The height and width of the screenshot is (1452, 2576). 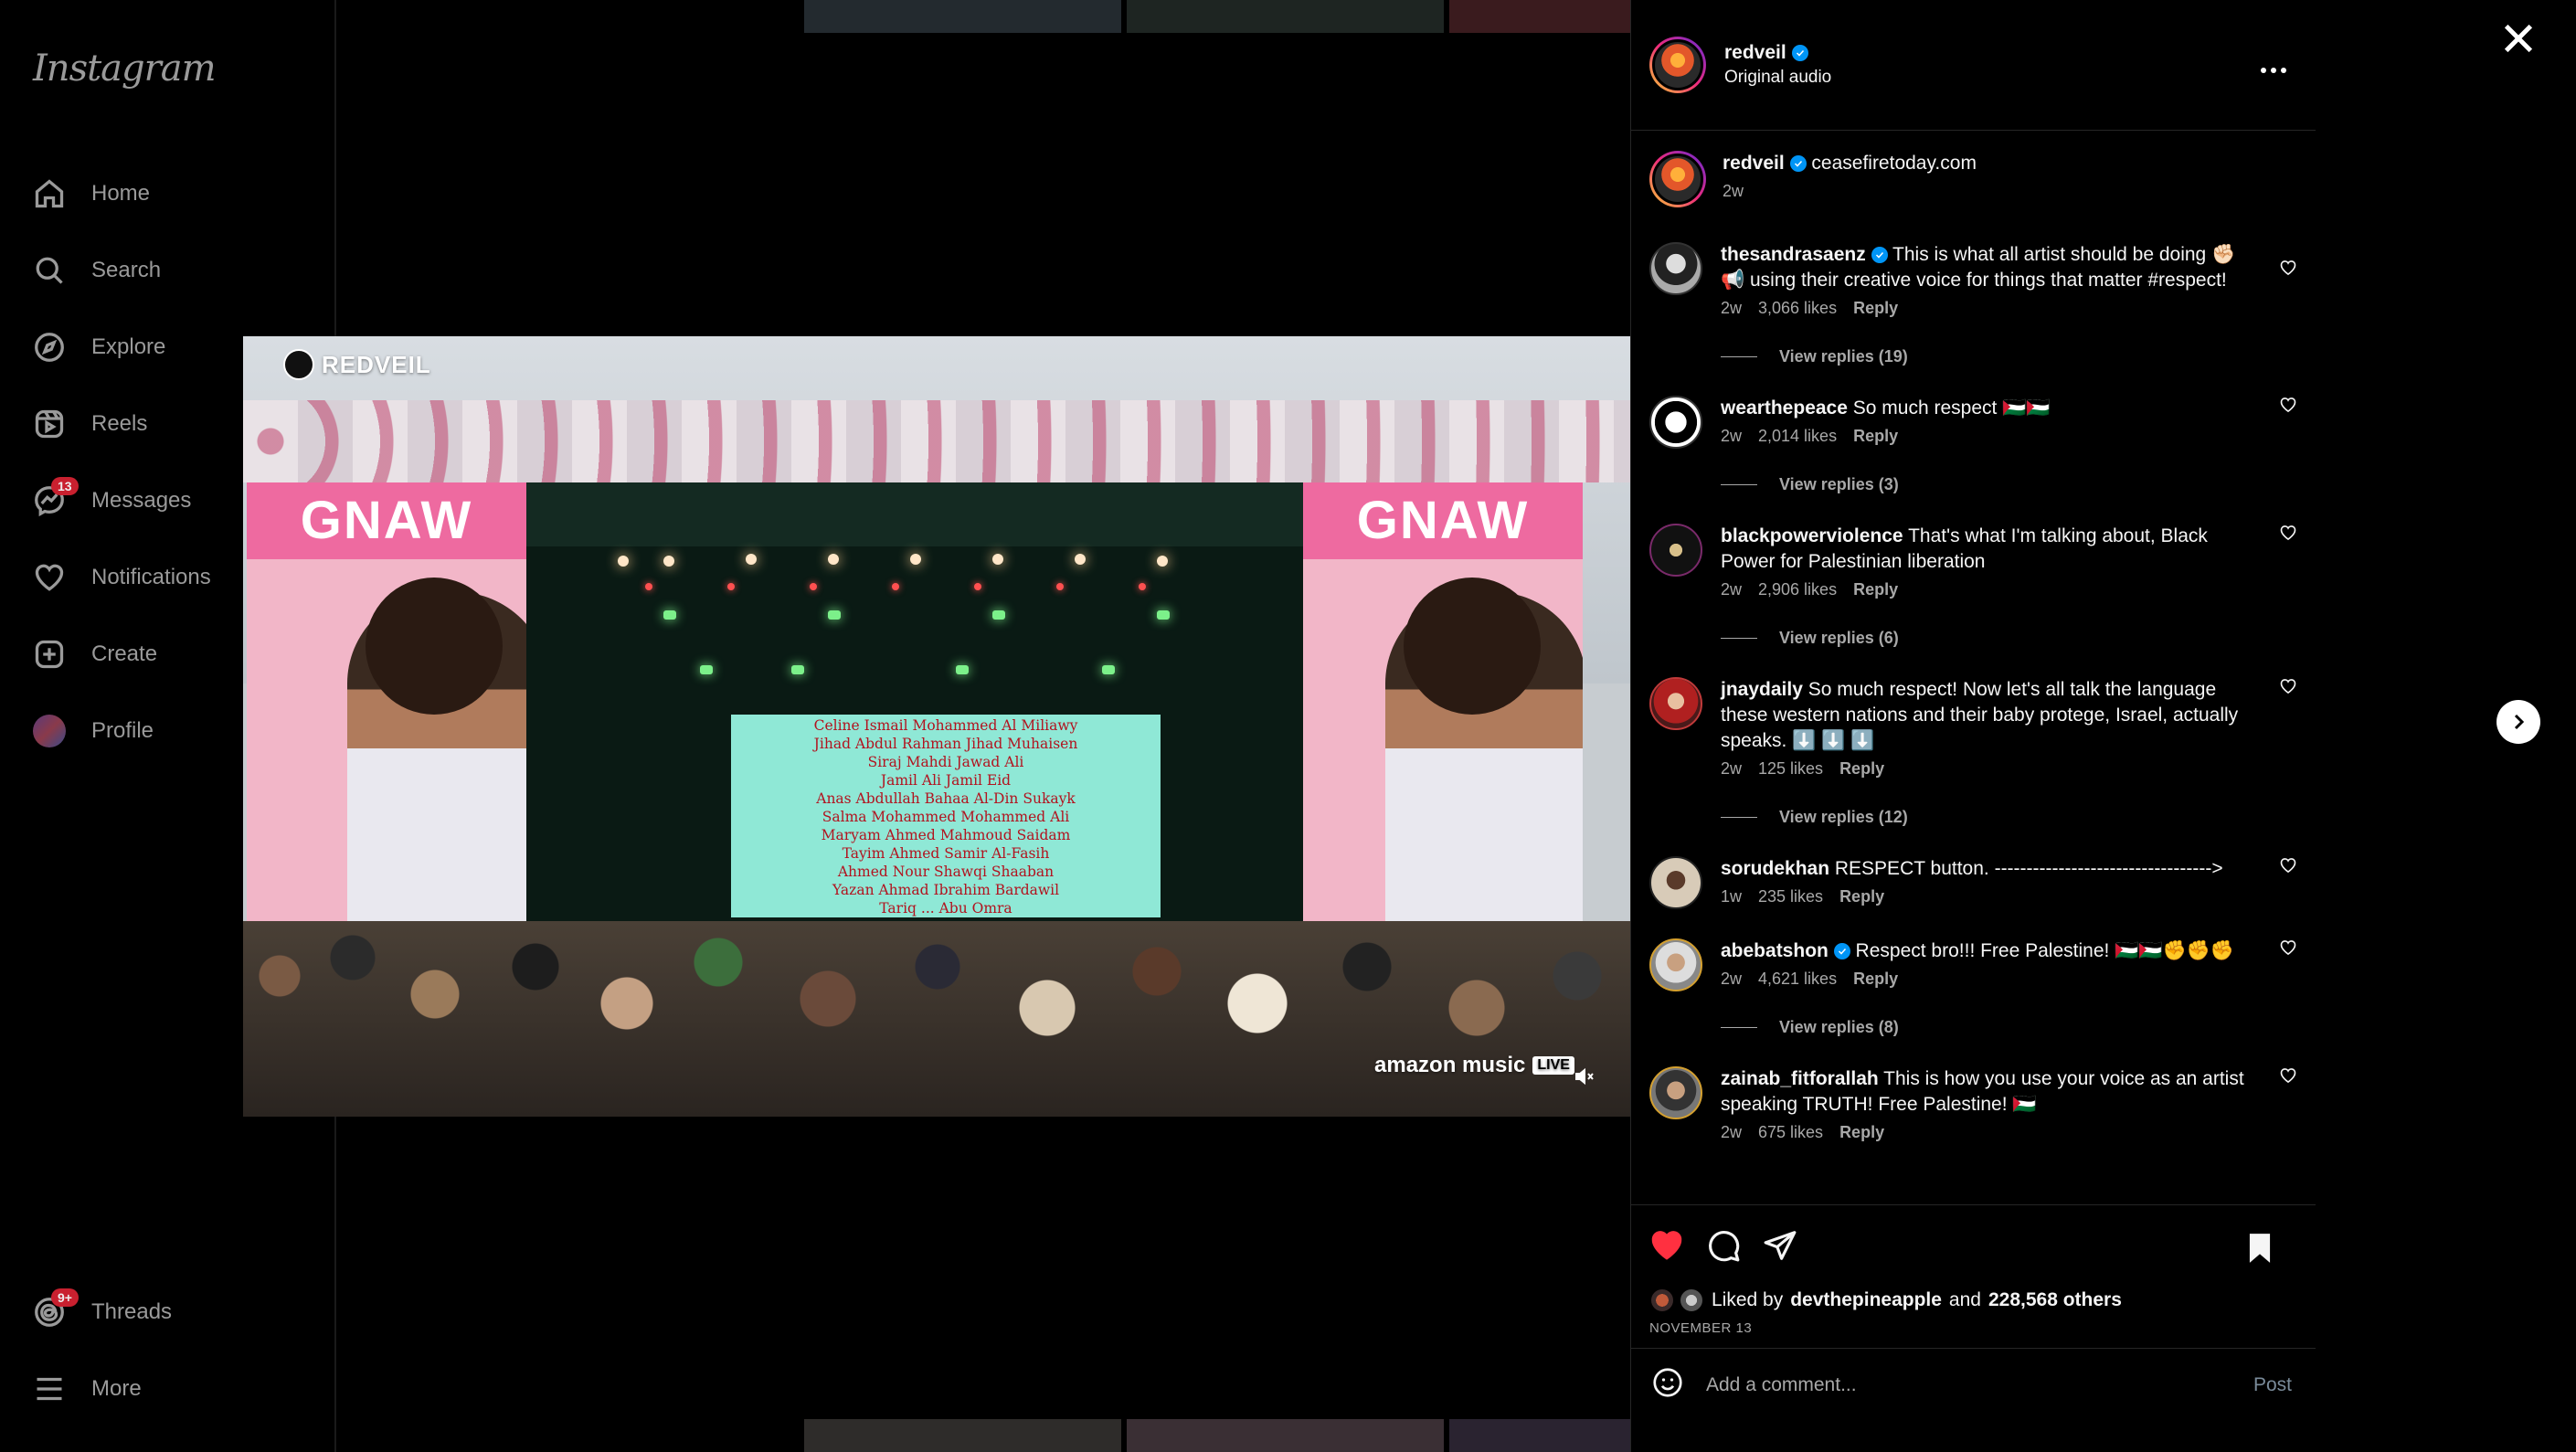 What do you see at coordinates (177, 1312) in the screenshot?
I see `sidebar-item-threads: 9+ Threads` at bounding box center [177, 1312].